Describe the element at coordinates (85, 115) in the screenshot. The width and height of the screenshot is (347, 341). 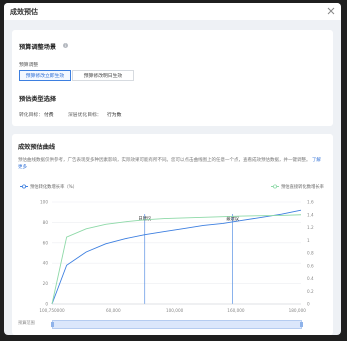
I see `deep-goal-label: 深层优化目标：` at that location.